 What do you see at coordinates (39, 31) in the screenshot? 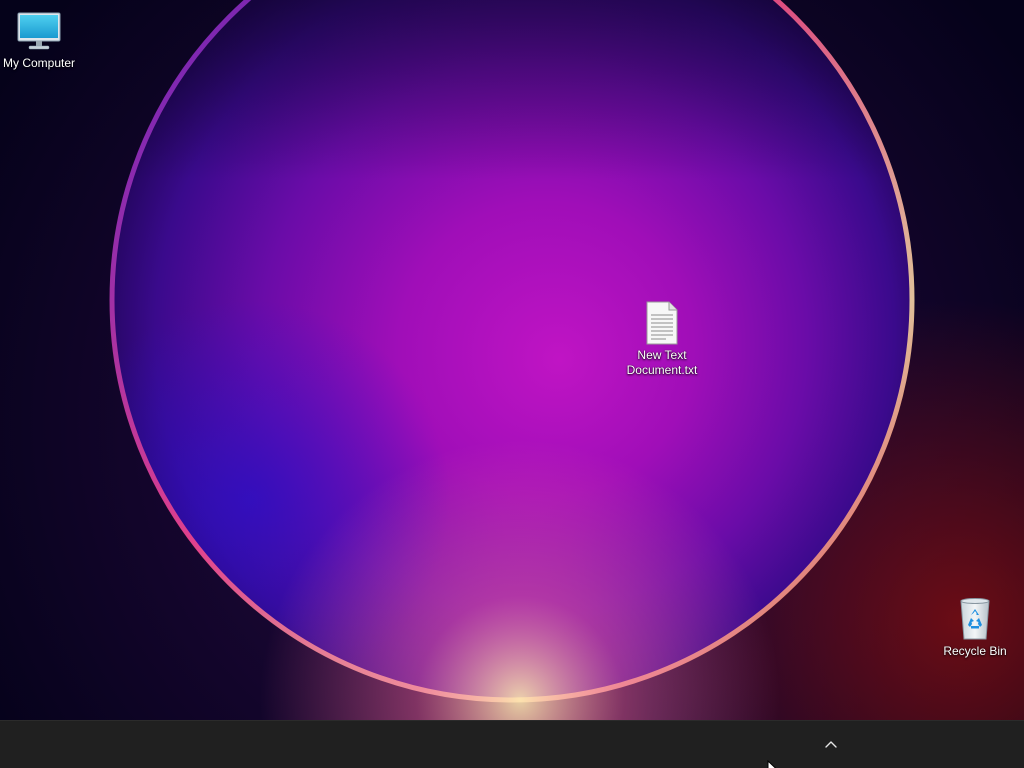
I see `monitor-icon` at bounding box center [39, 31].